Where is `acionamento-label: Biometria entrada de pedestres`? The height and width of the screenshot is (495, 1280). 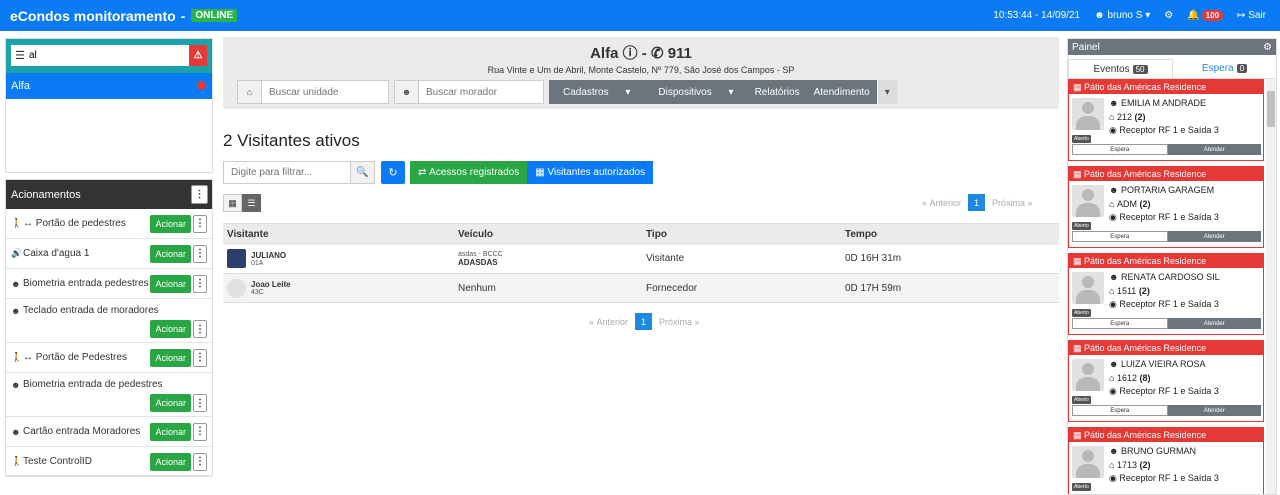 acionamento-label: Biometria entrada de pedestres is located at coordinates (93, 384).